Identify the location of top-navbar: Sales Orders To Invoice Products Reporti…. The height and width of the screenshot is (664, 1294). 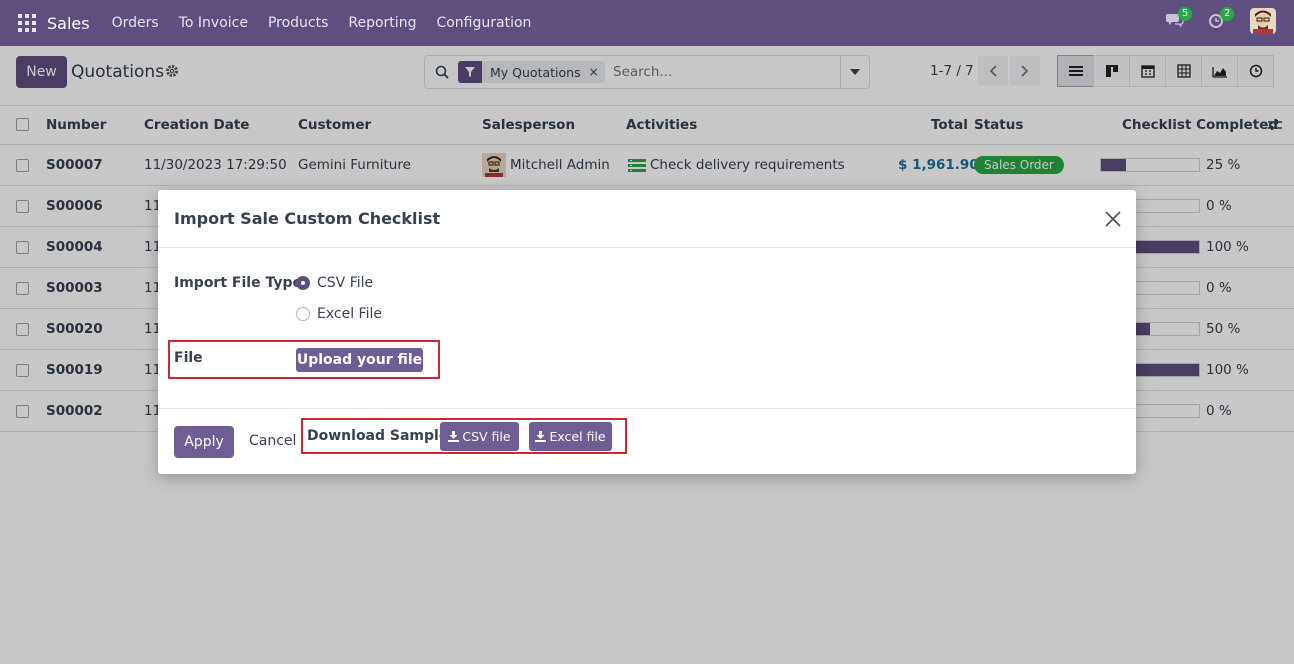
(647, 23).